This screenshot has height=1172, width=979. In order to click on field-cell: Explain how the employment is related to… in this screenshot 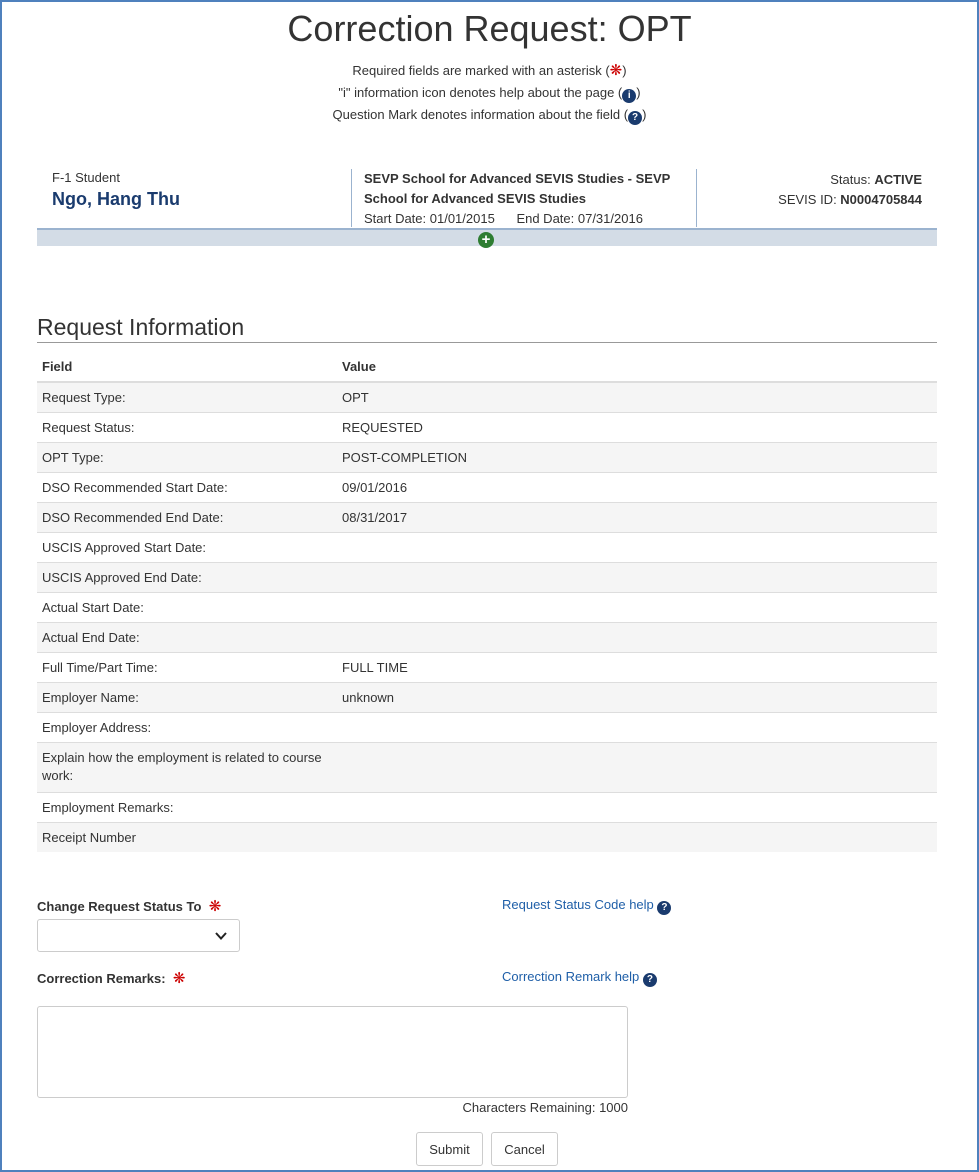, I will do `click(187, 766)`.